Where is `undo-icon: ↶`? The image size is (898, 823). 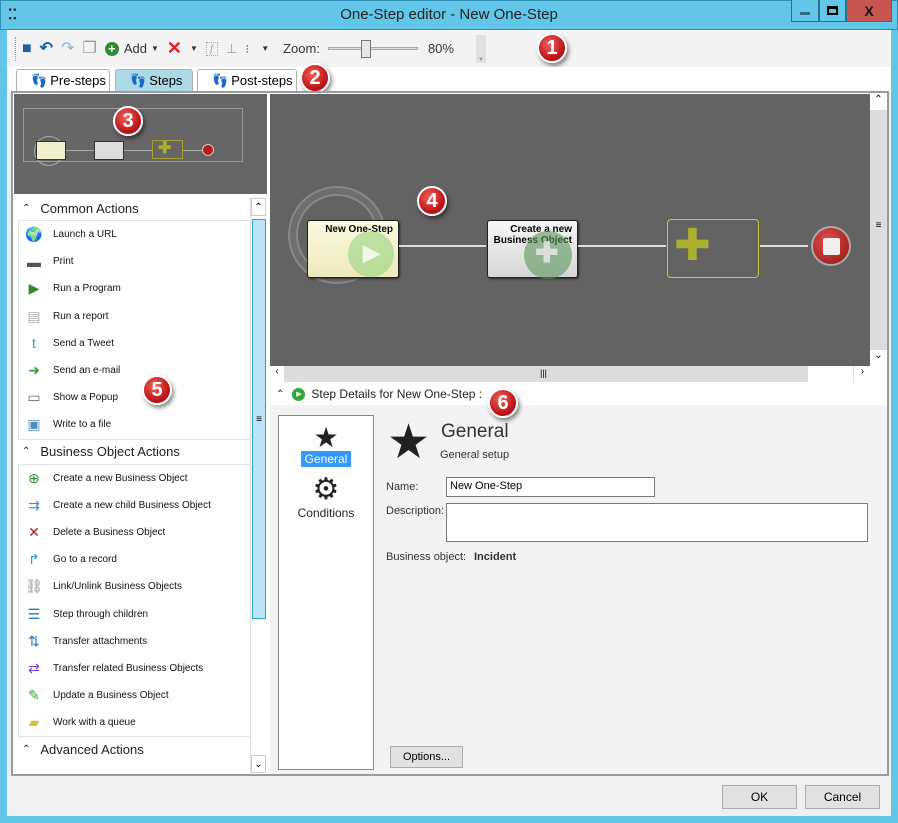 undo-icon: ↶ is located at coordinates (46, 48).